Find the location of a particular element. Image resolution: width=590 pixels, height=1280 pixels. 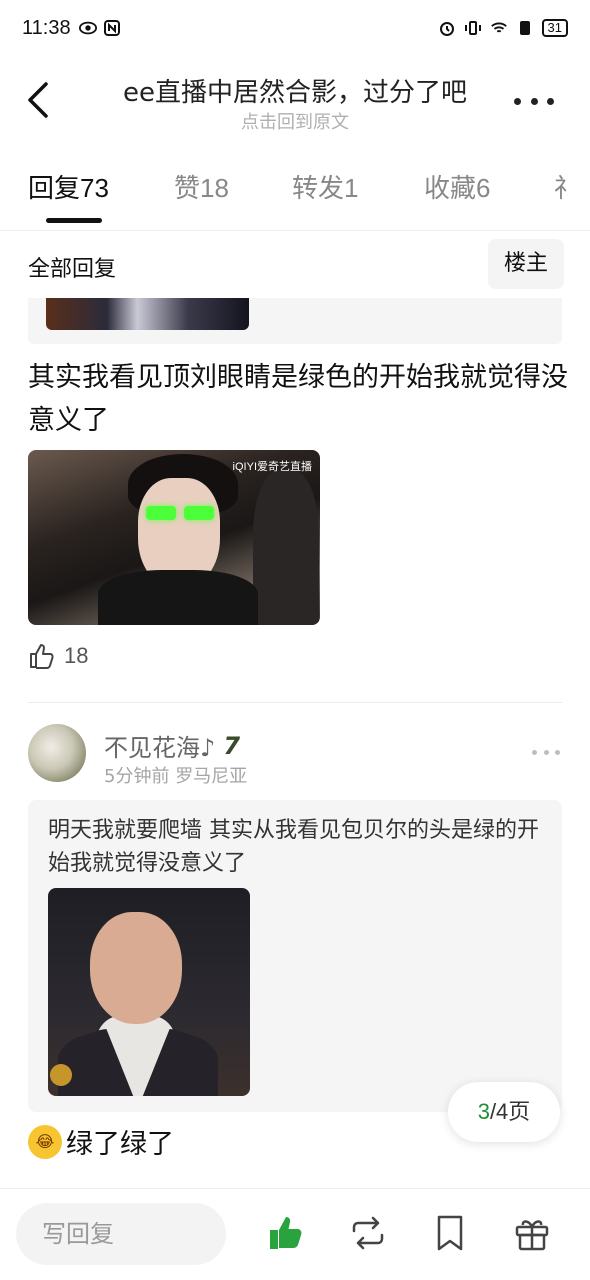

previous-comment-image is located at coordinates (147, 314).